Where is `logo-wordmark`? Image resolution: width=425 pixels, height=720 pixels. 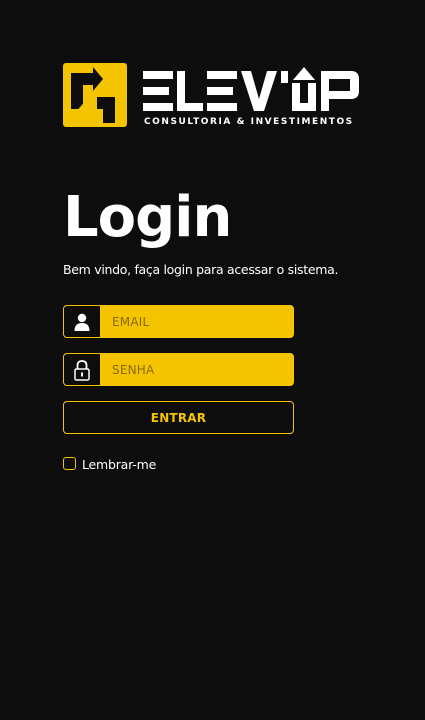 logo-wordmark is located at coordinates (251, 89).